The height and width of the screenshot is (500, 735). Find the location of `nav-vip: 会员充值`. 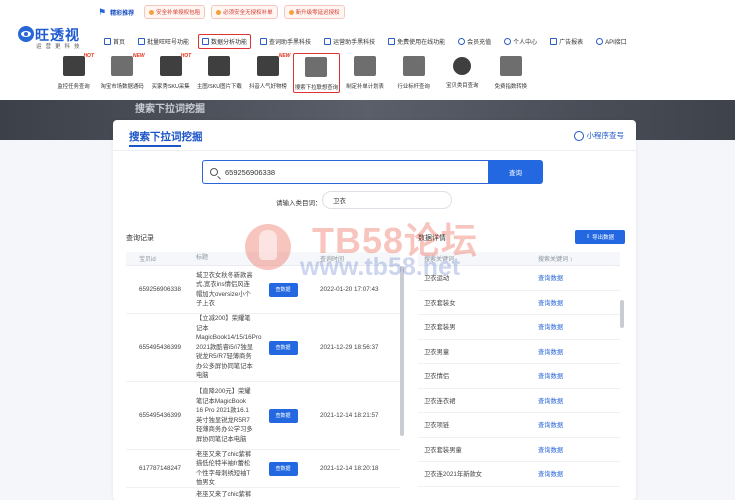

nav-vip: 会员充值 is located at coordinates (474, 41).